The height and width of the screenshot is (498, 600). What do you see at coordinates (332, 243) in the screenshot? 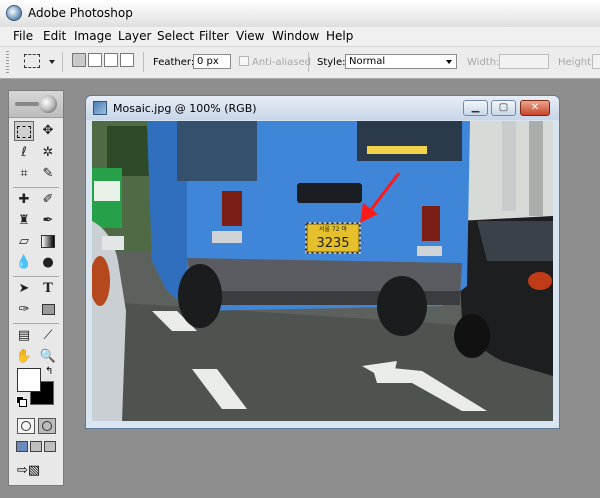
I see `license-plate-text: 3235` at bounding box center [332, 243].